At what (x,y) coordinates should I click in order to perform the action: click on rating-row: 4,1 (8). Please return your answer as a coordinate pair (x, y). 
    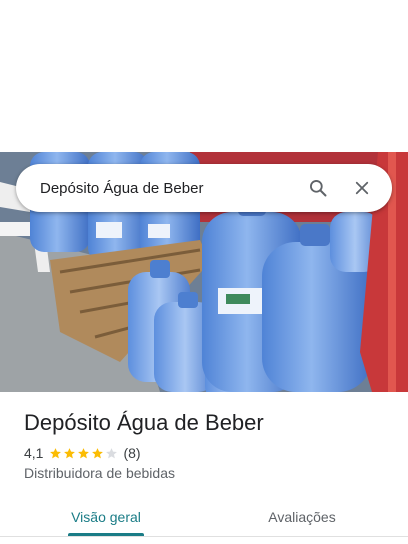
    Looking at the image, I should click on (82, 453).